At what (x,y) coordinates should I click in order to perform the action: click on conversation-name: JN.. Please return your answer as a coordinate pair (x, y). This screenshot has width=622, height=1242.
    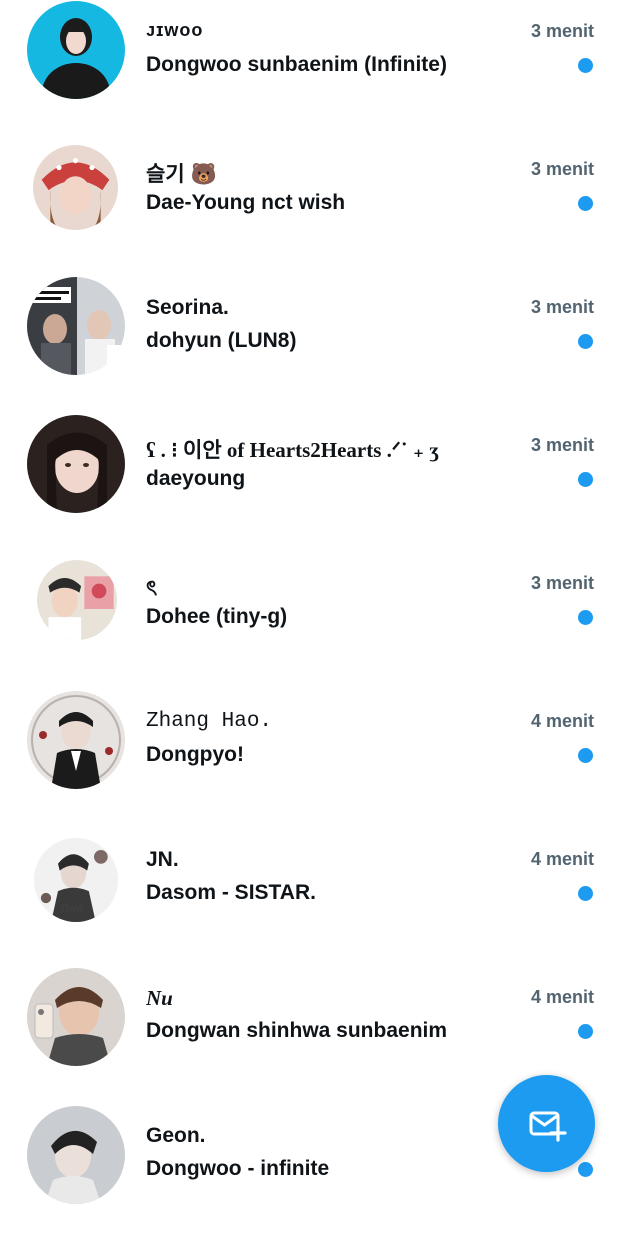
    Looking at the image, I should click on (162, 859).